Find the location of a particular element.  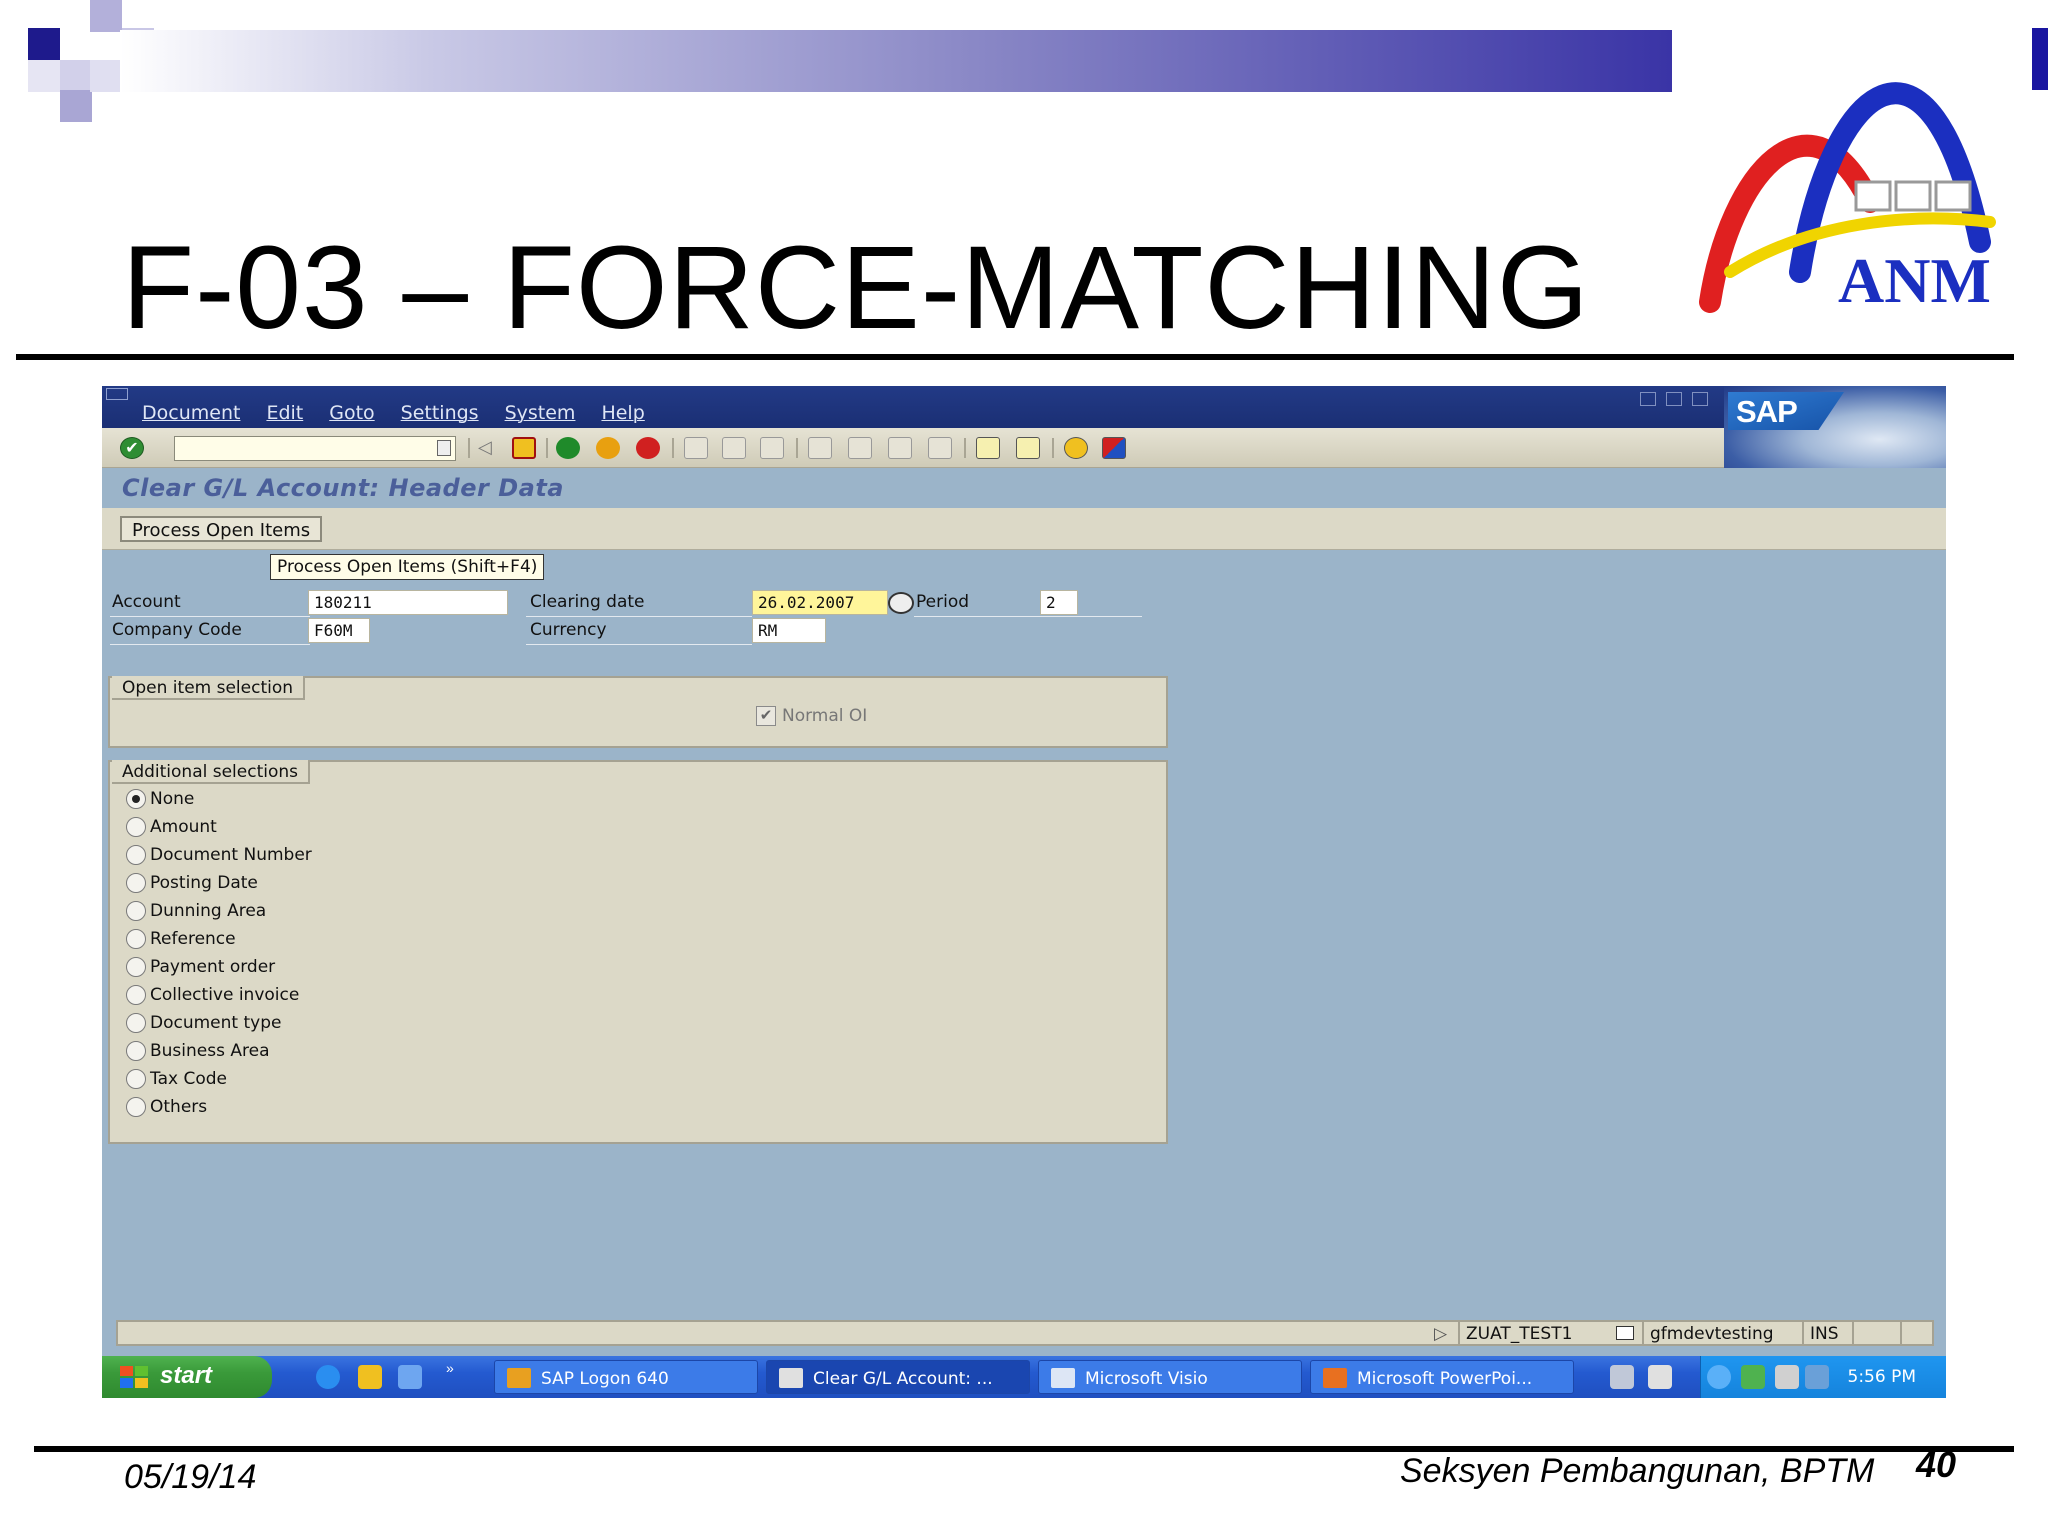

radio-business-area: Business Area is located at coordinates (198, 1051).